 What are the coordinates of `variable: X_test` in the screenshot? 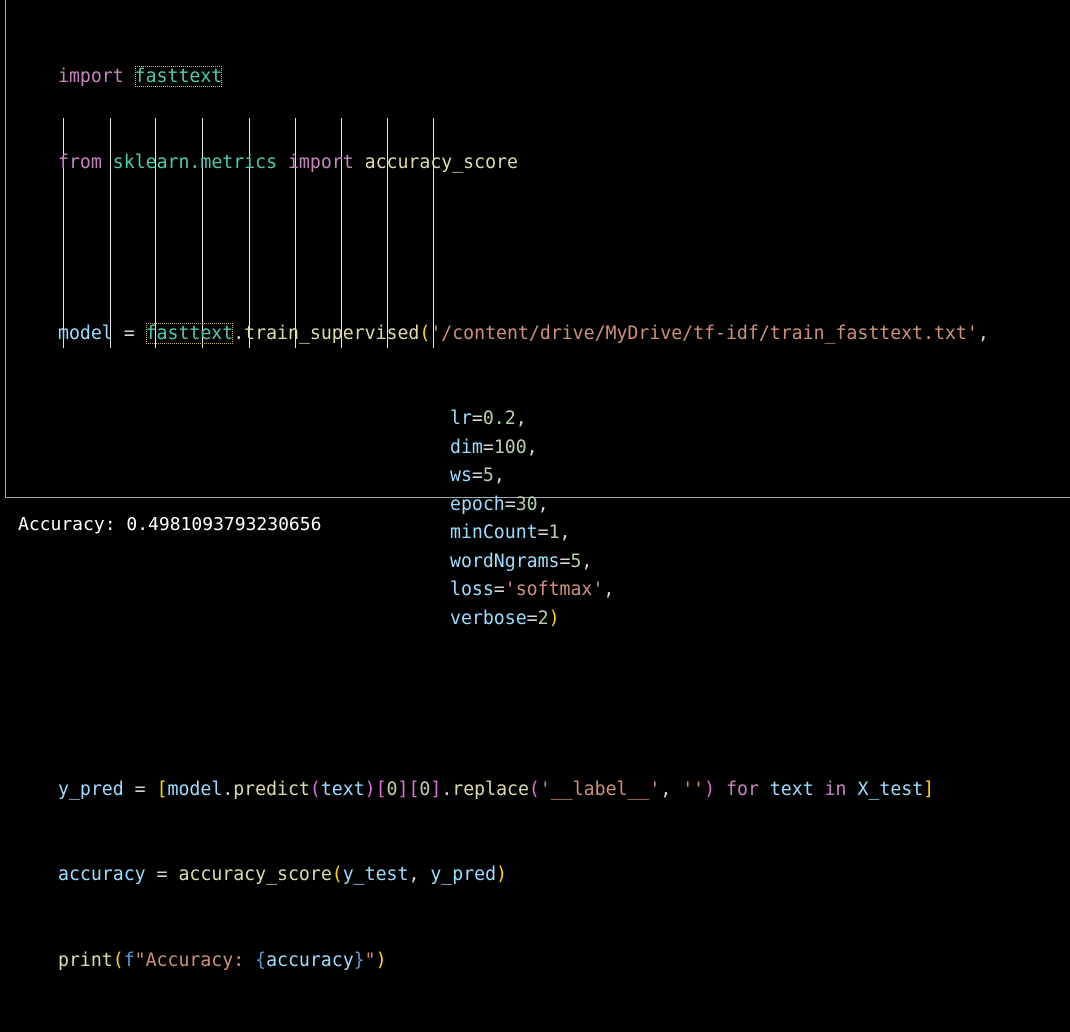 It's located at (890, 789).